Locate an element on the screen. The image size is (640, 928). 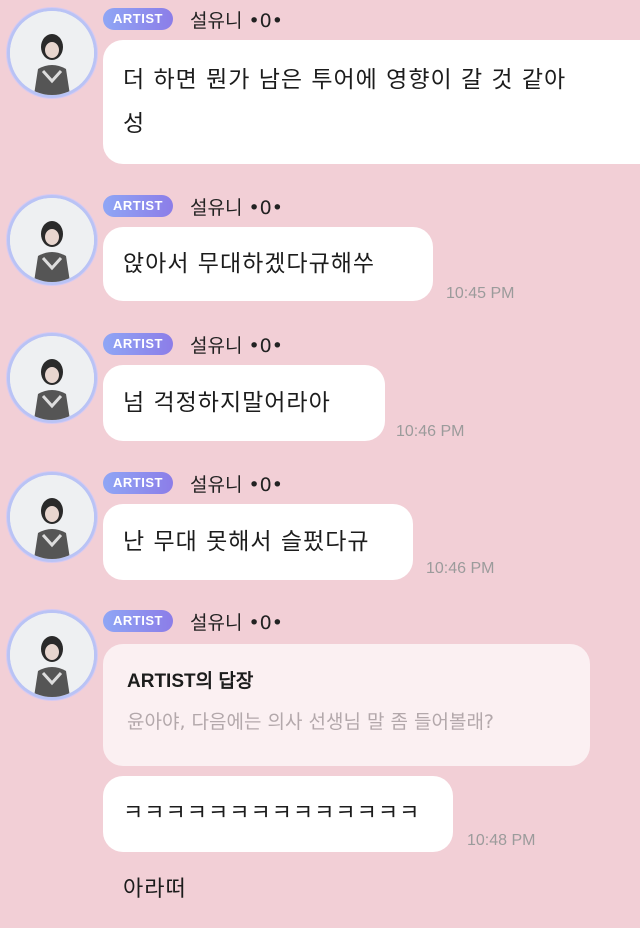
message-time: 10:48 PM is located at coordinates (501, 840).